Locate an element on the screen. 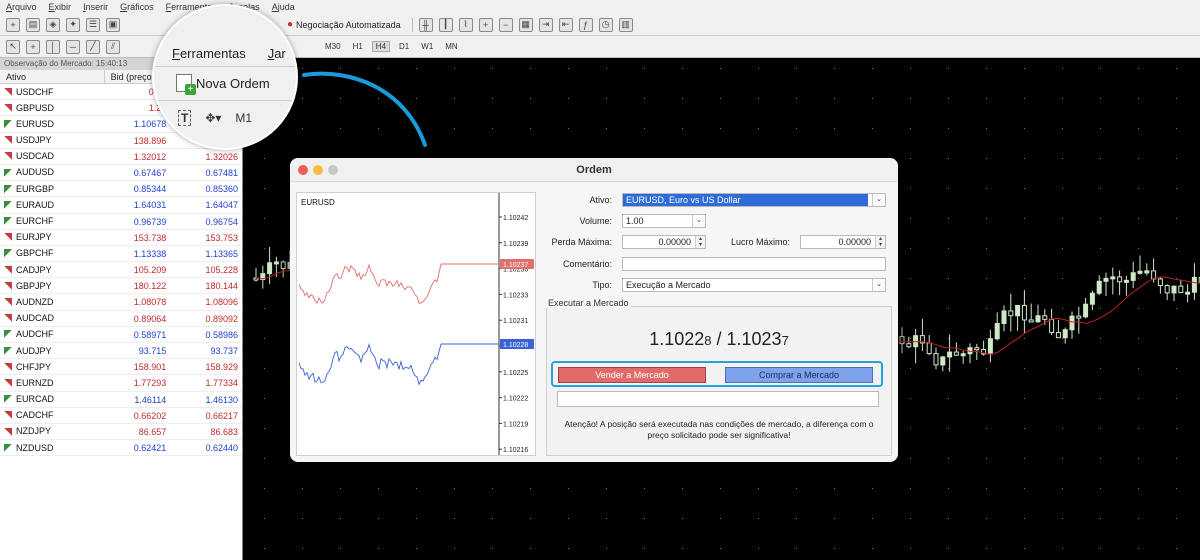  arrows-tool-icon: ✥▾ is located at coordinates (213, 118).